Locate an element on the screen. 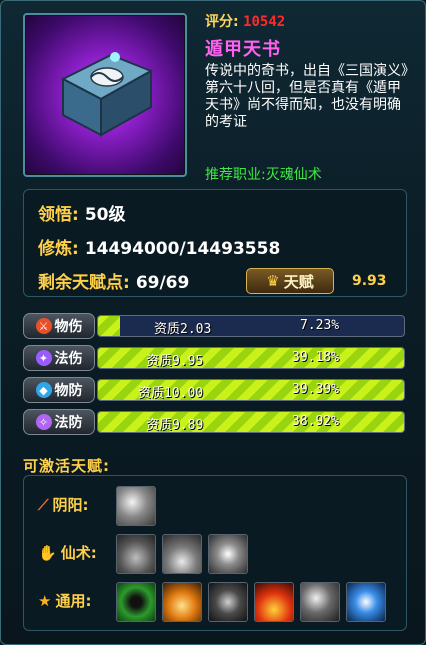 Image resolution: width=426 pixels, height=645 pixels. talent-score: 9.93 is located at coordinates (369, 281).